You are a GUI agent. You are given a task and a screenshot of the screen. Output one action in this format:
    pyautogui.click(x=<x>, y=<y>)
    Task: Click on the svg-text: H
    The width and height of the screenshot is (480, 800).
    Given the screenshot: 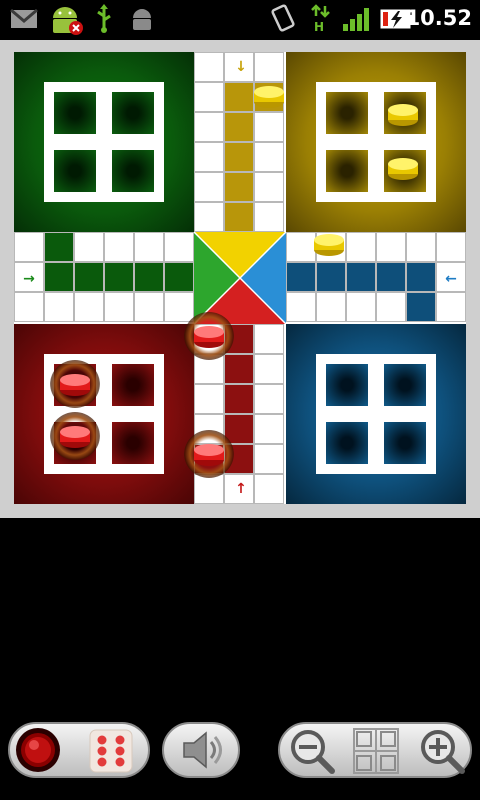 What is the action you would take?
    pyautogui.click(x=319, y=27)
    